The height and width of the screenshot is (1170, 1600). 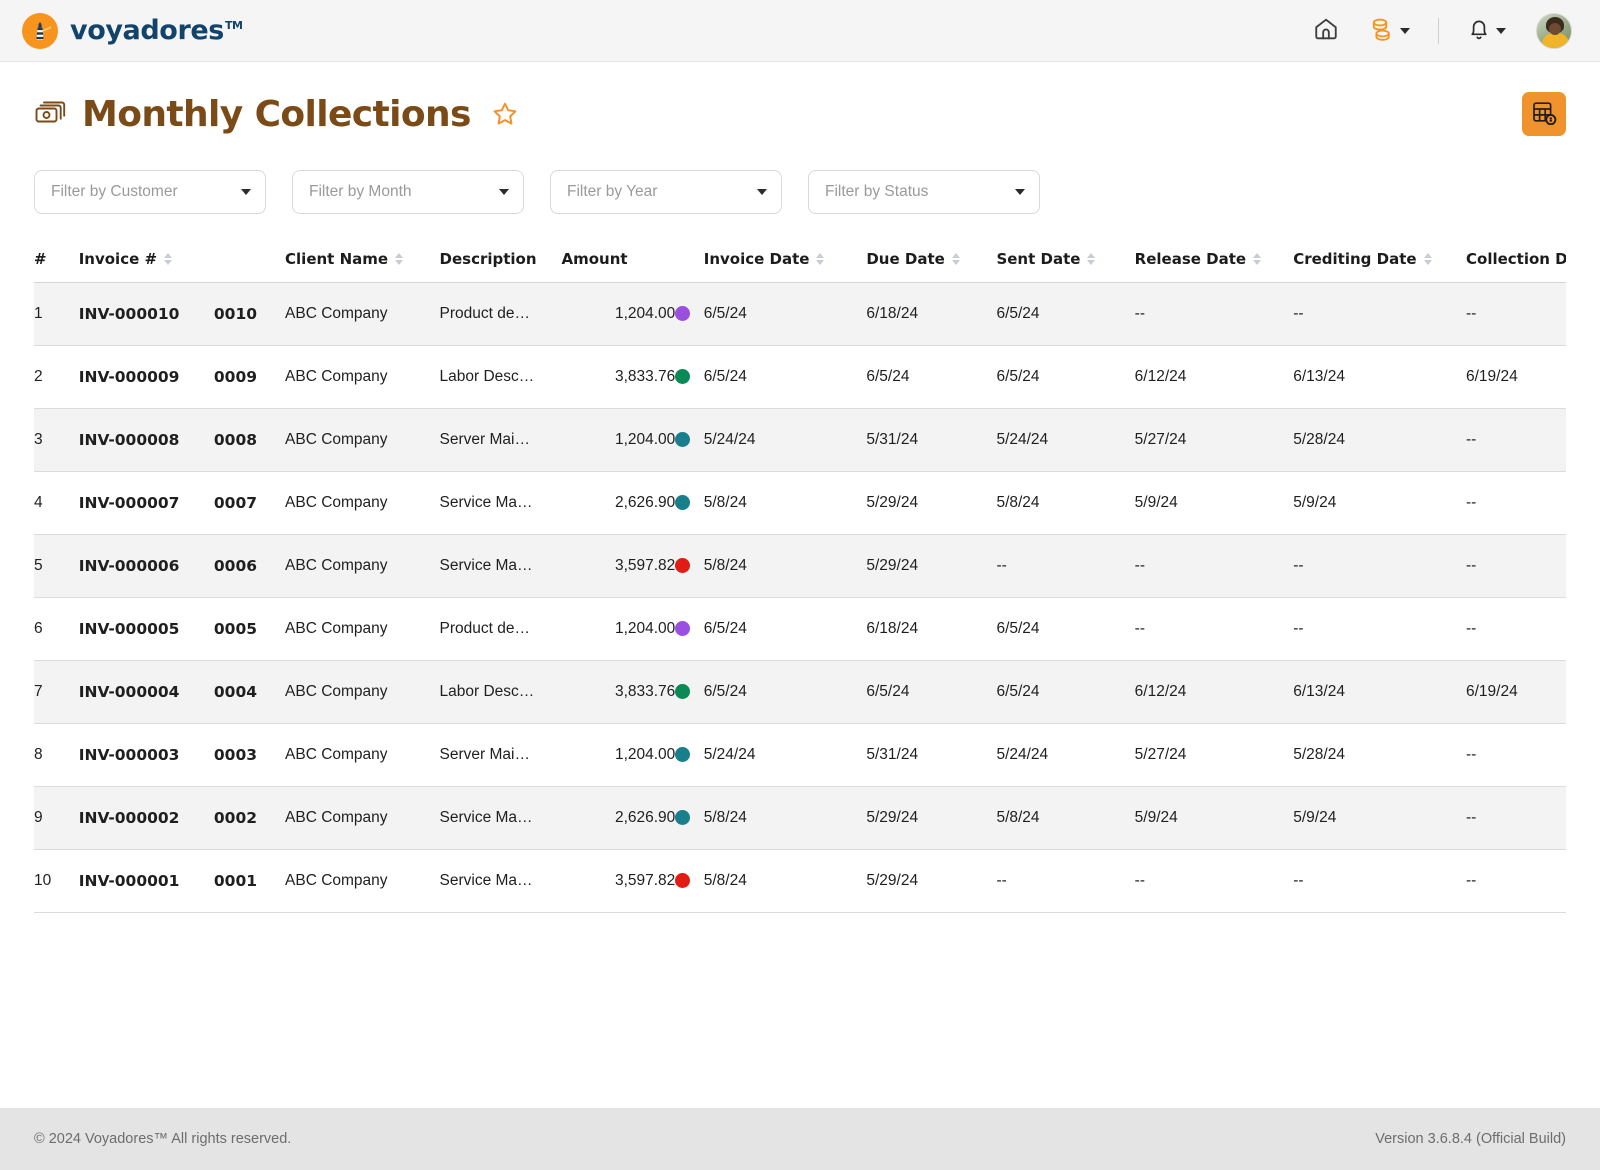 I want to click on billing-menu-button, so click(x=1388, y=30).